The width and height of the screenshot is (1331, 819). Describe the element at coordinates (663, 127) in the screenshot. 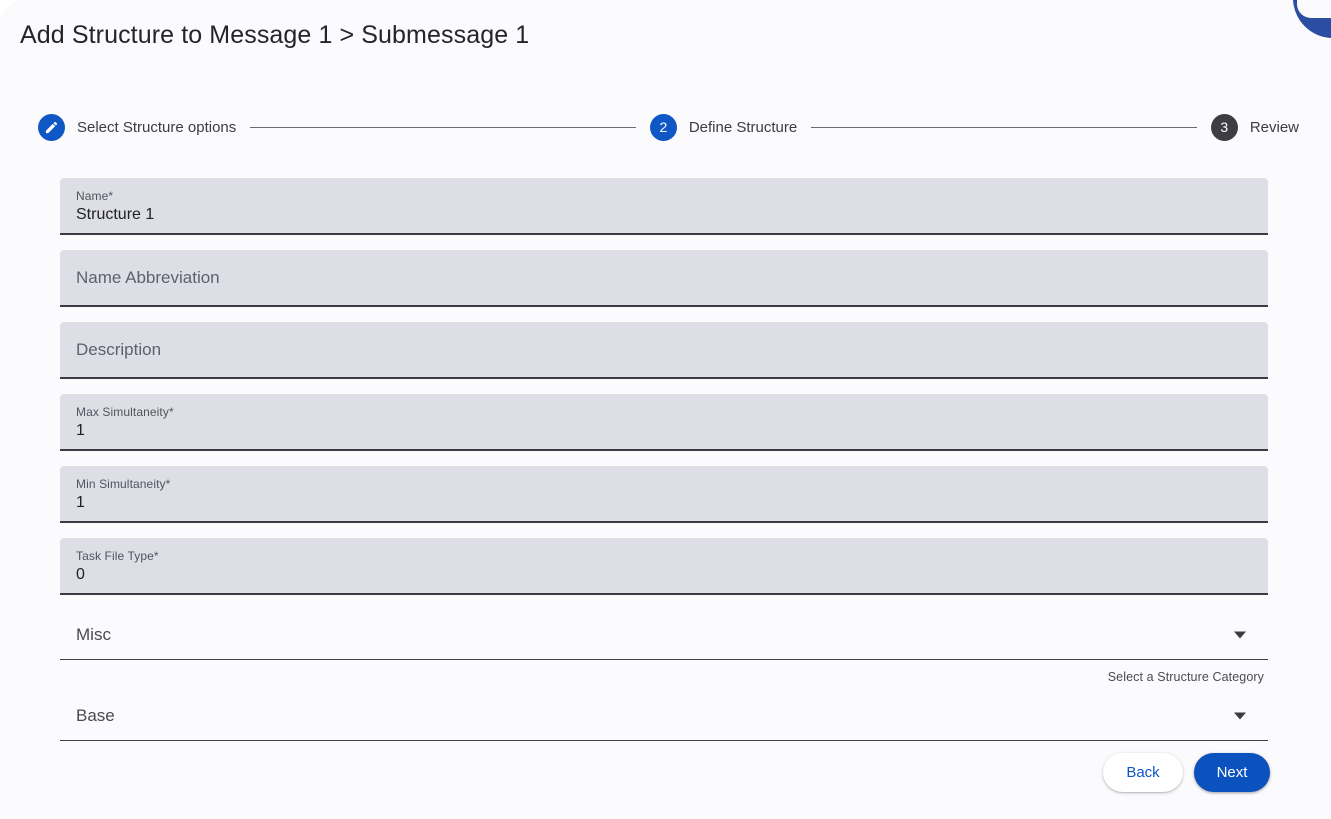

I see `step-2-circle: 2` at that location.